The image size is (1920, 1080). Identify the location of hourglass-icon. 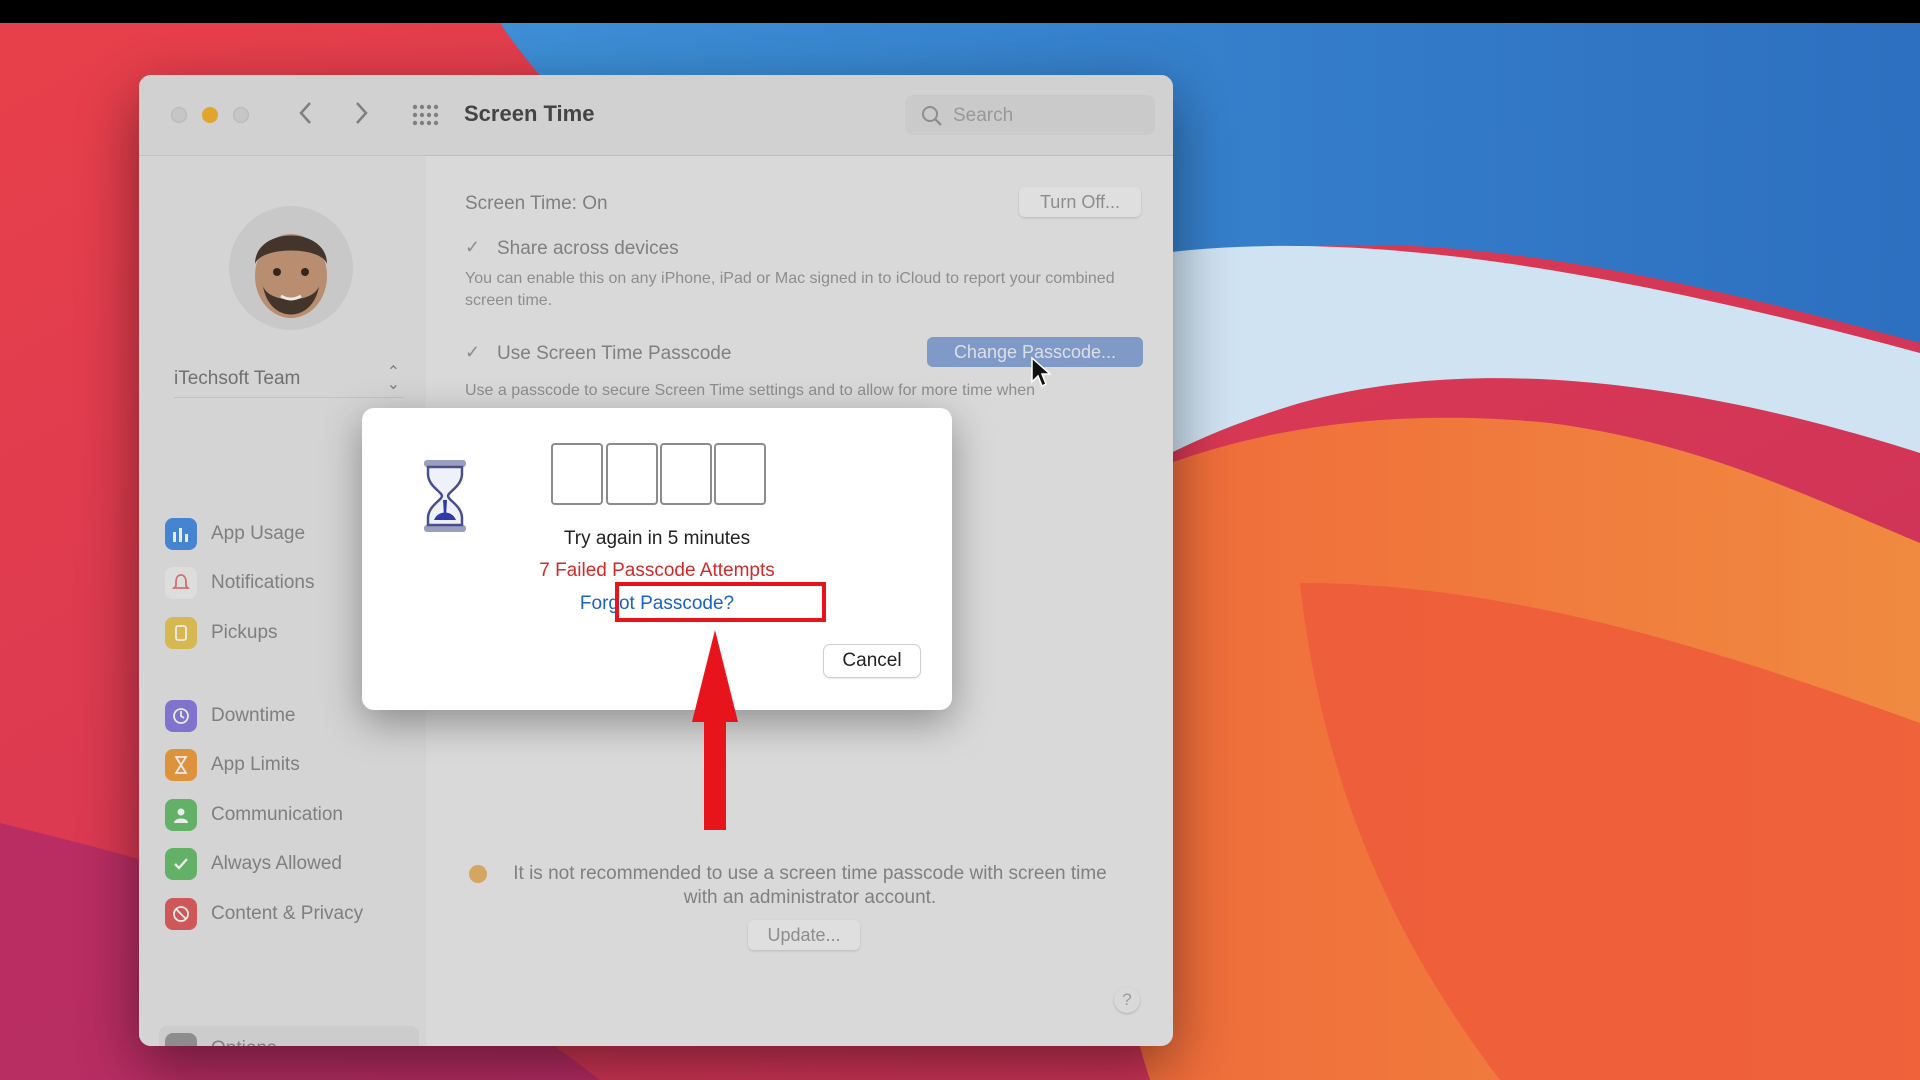
(445, 496).